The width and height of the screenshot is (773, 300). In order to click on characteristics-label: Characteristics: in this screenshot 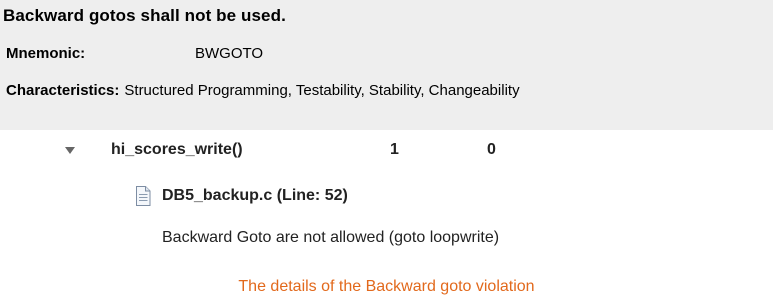, I will do `click(63, 90)`.